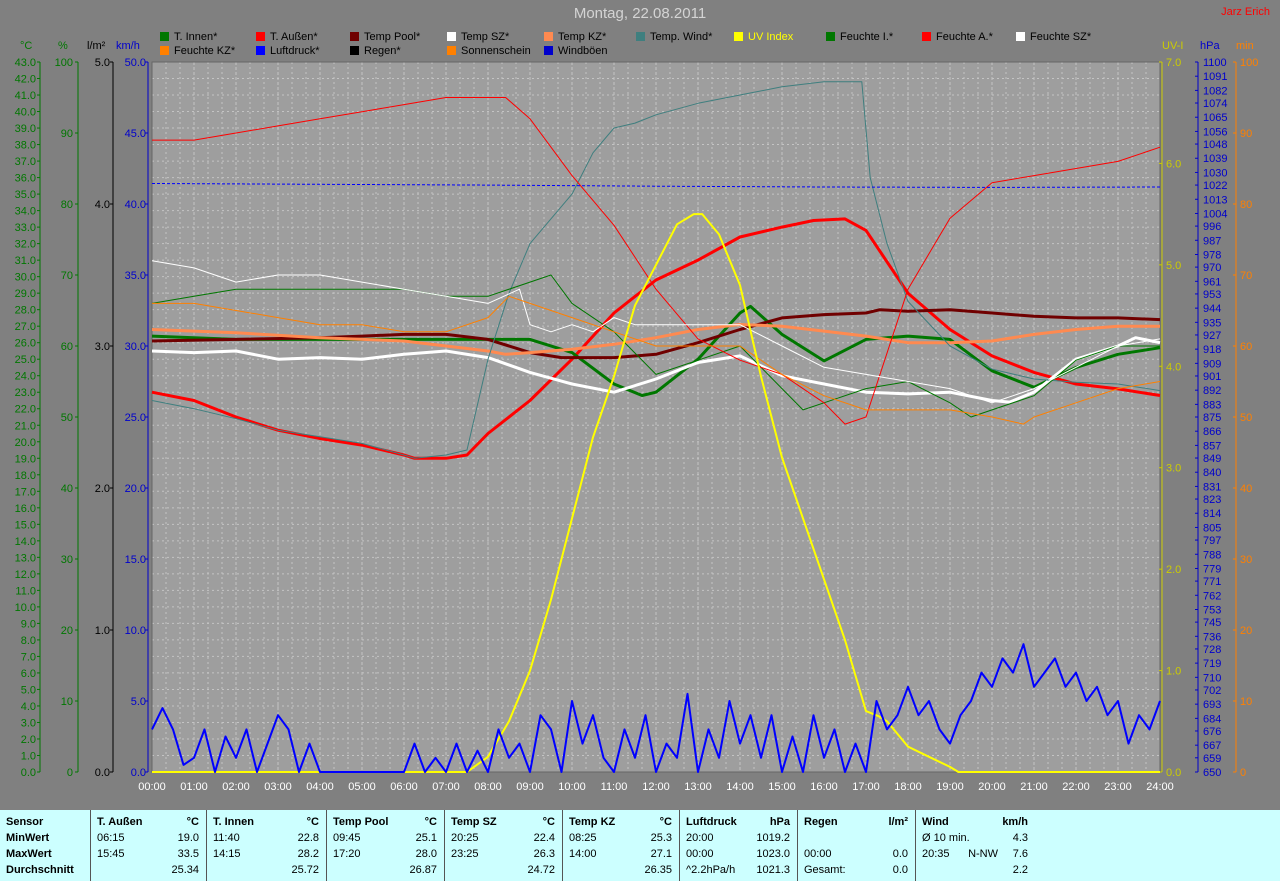 This screenshot has width=1280, height=881. I want to click on footer-value: 26.3, so click(544, 854).